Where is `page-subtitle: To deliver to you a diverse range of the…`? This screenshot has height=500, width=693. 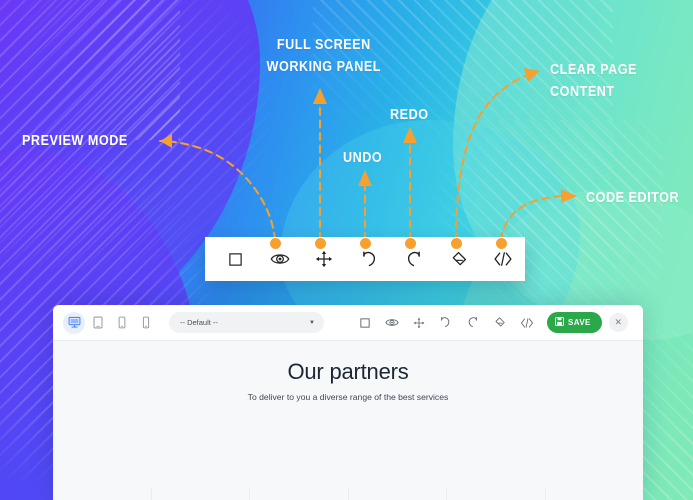
page-subtitle: To deliver to you a diverse range of the… is located at coordinates (348, 397).